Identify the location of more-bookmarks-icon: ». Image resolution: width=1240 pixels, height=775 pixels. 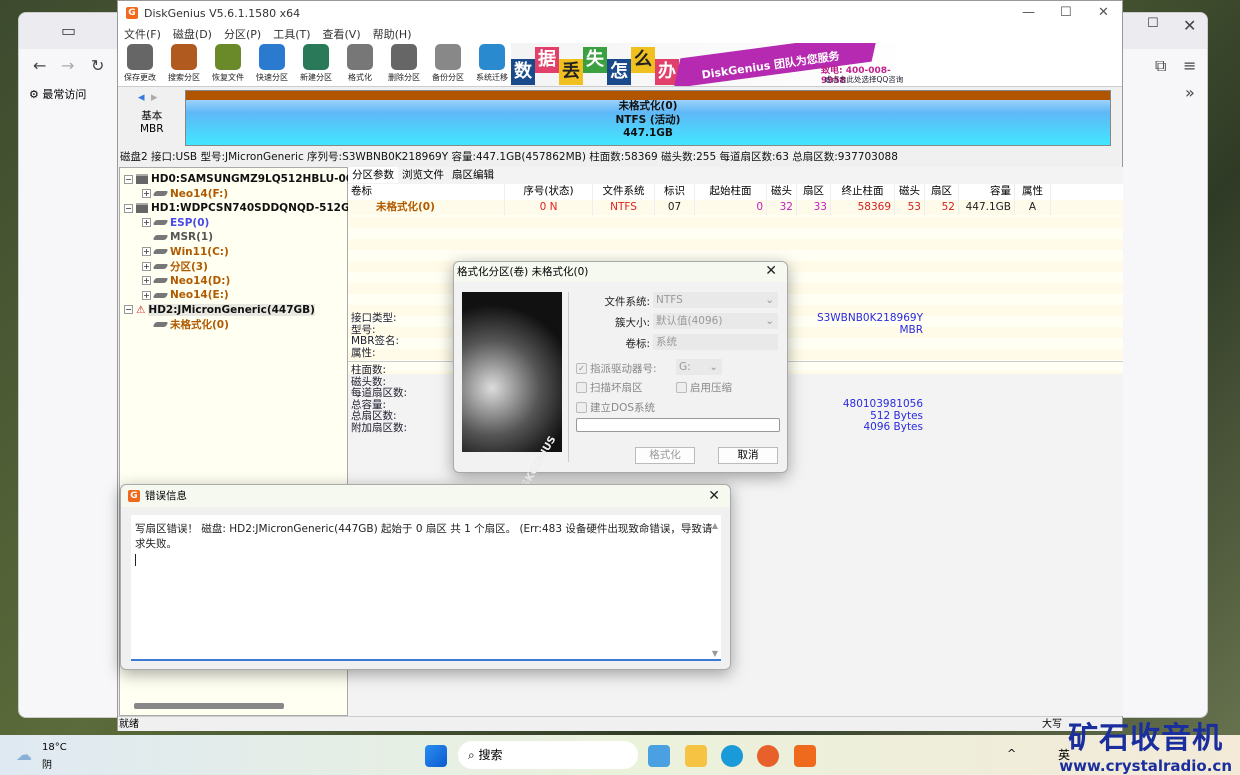
(1190, 92).